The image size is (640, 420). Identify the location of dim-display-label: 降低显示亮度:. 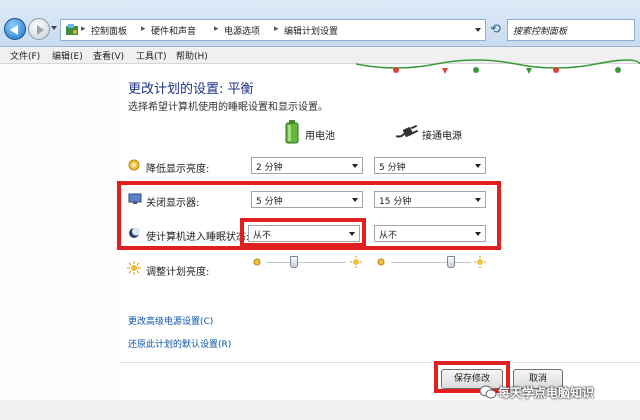
(178, 169).